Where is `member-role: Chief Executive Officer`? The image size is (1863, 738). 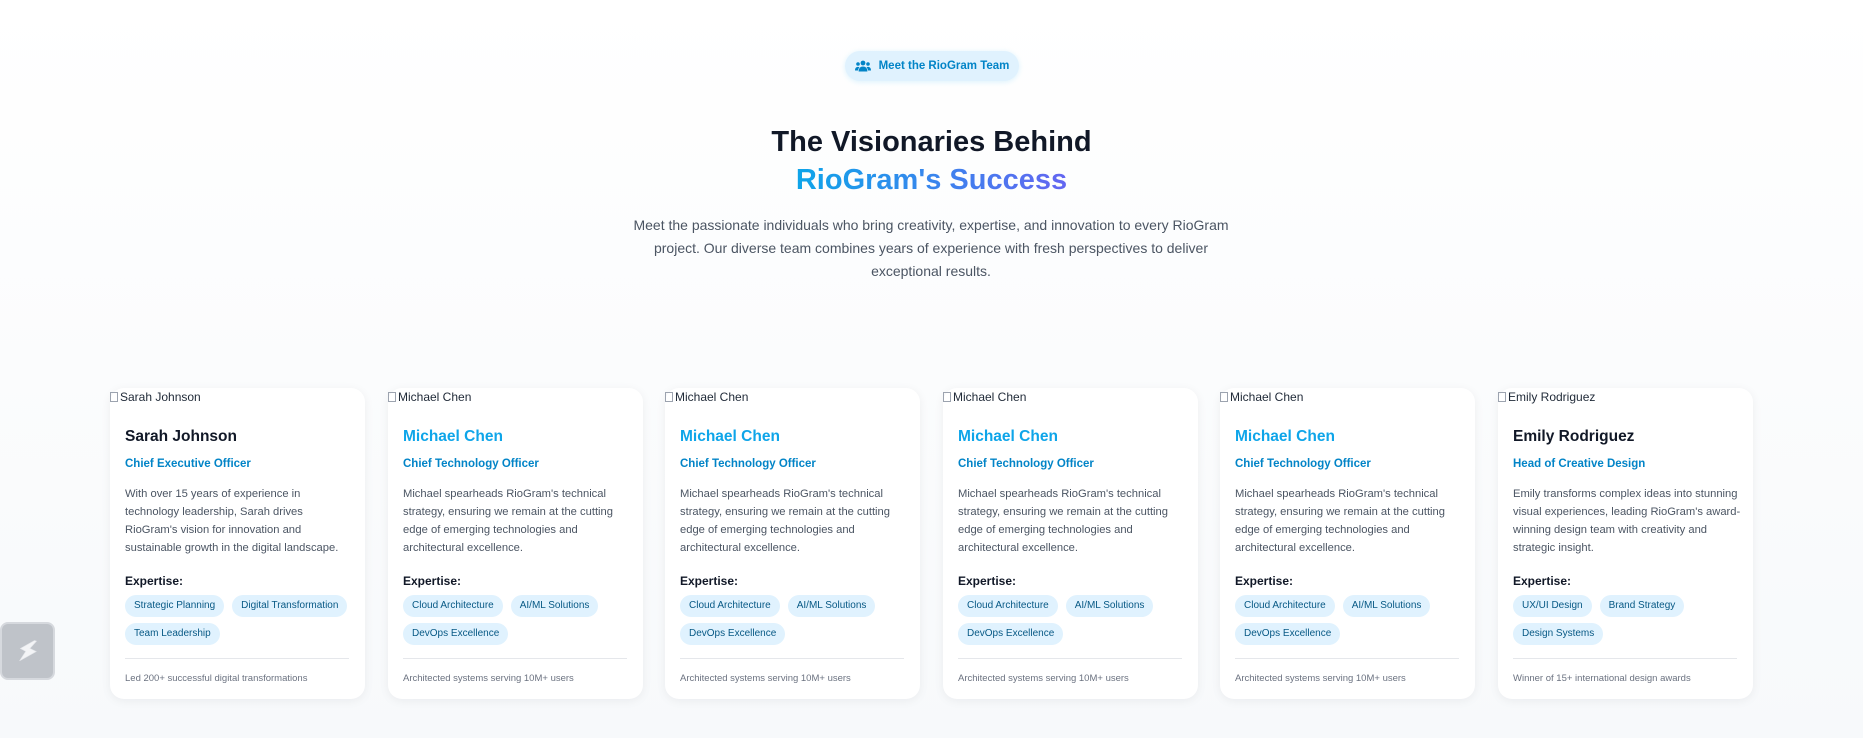 member-role: Chief Executive Officer is located at coordinates (188, 464).